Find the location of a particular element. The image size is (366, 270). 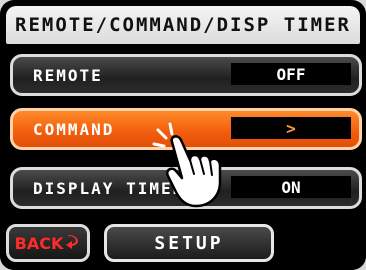

remote-label: REMOTE is located at coordinates (68, 75).